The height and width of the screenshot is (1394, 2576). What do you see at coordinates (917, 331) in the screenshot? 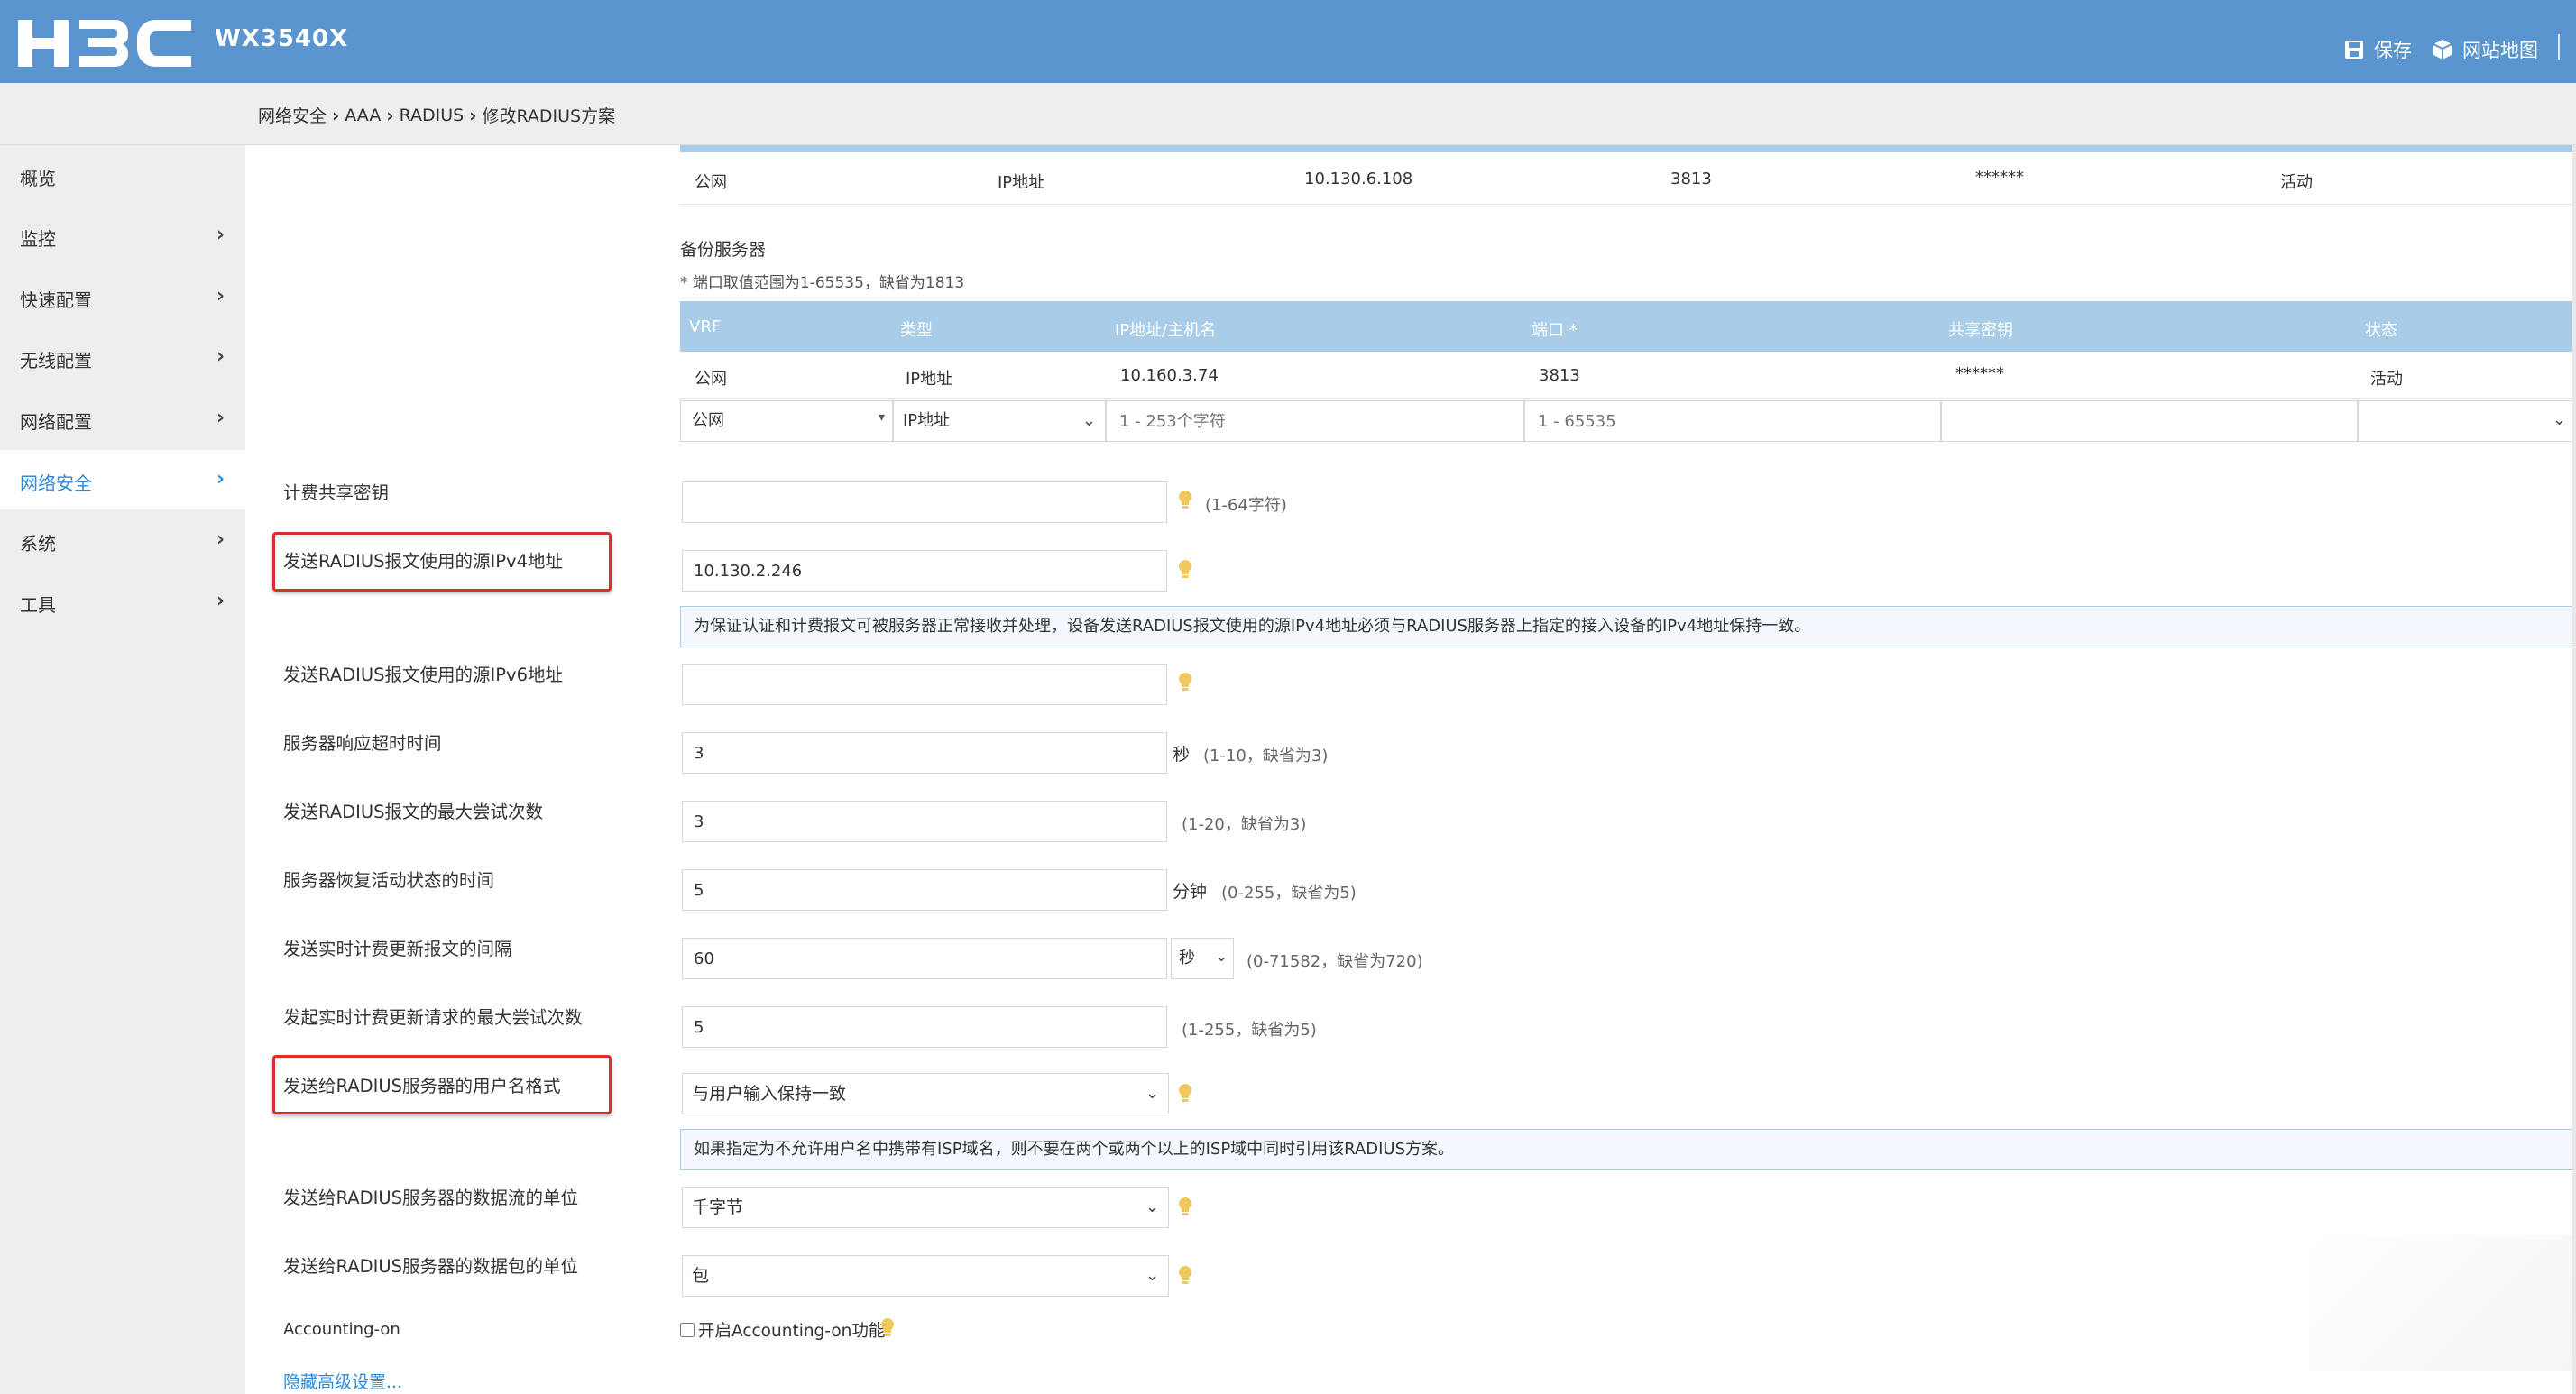
I see `column-header-type: 类型` at bounding box center [917, 331].